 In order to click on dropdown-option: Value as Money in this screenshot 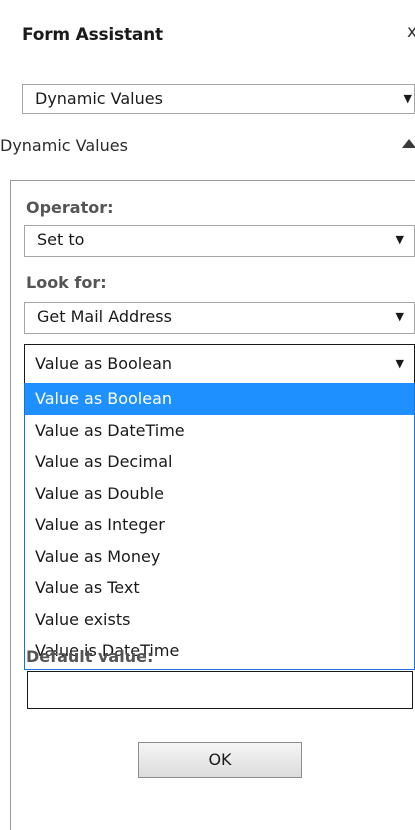, I will do `click(219, 557)`.